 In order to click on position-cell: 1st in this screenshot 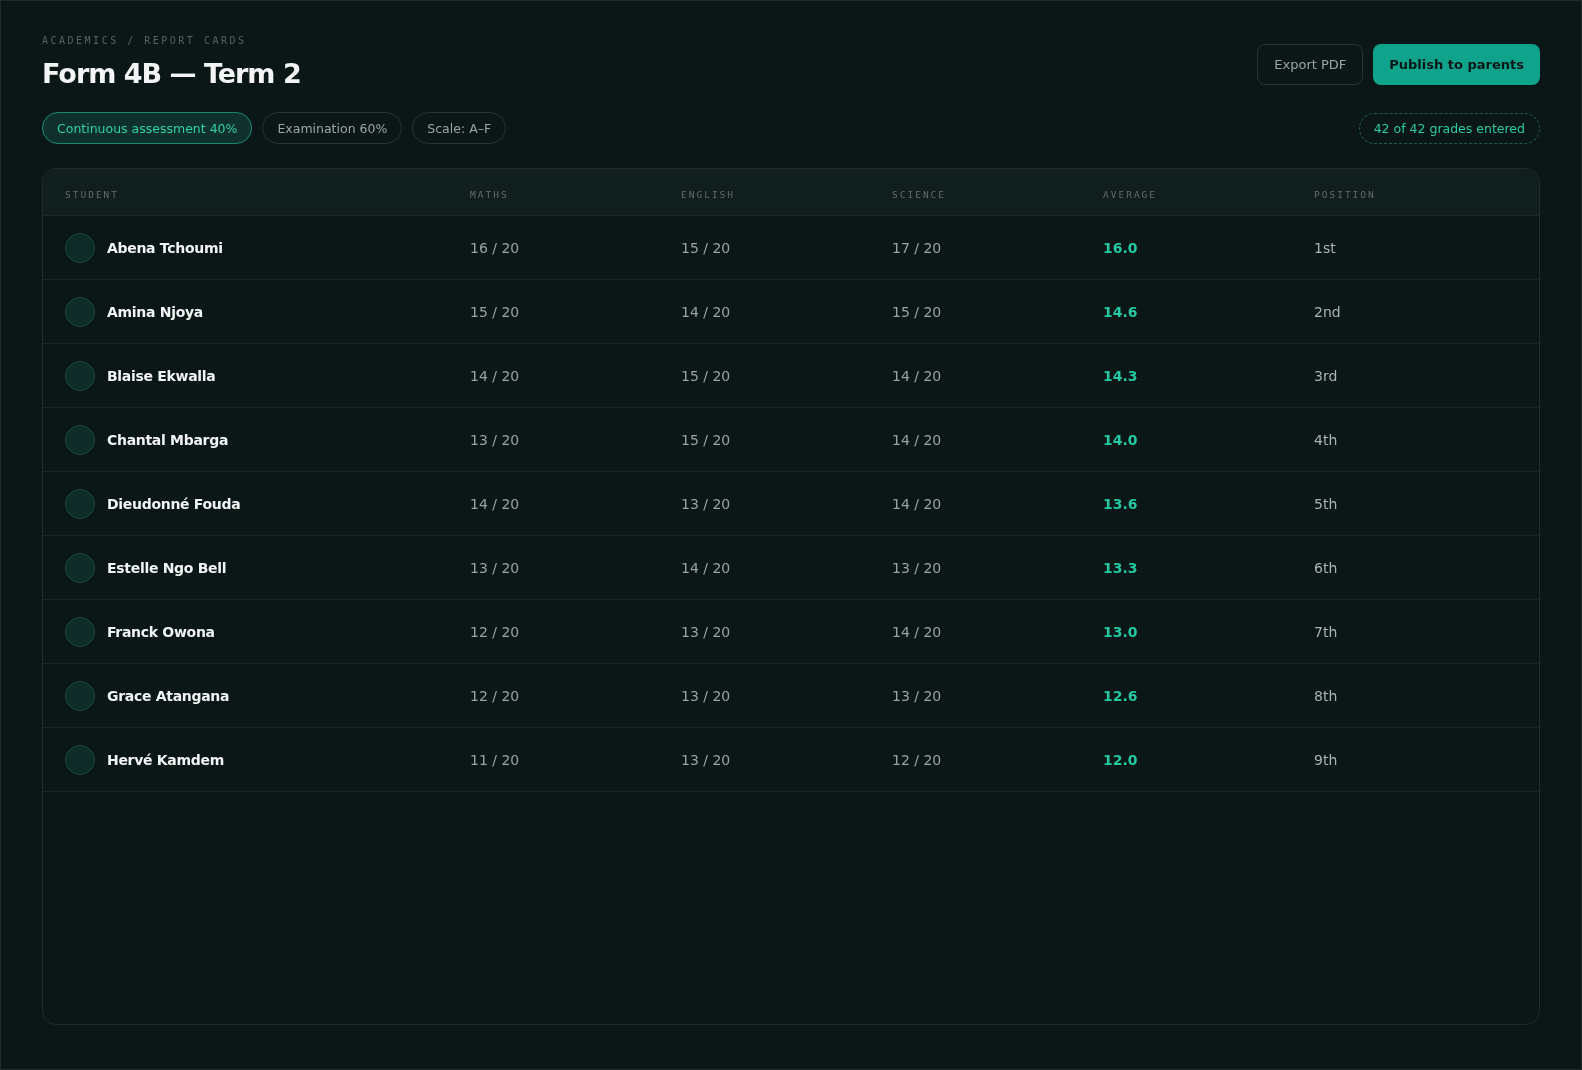, I will do `click(1325, 248)`.